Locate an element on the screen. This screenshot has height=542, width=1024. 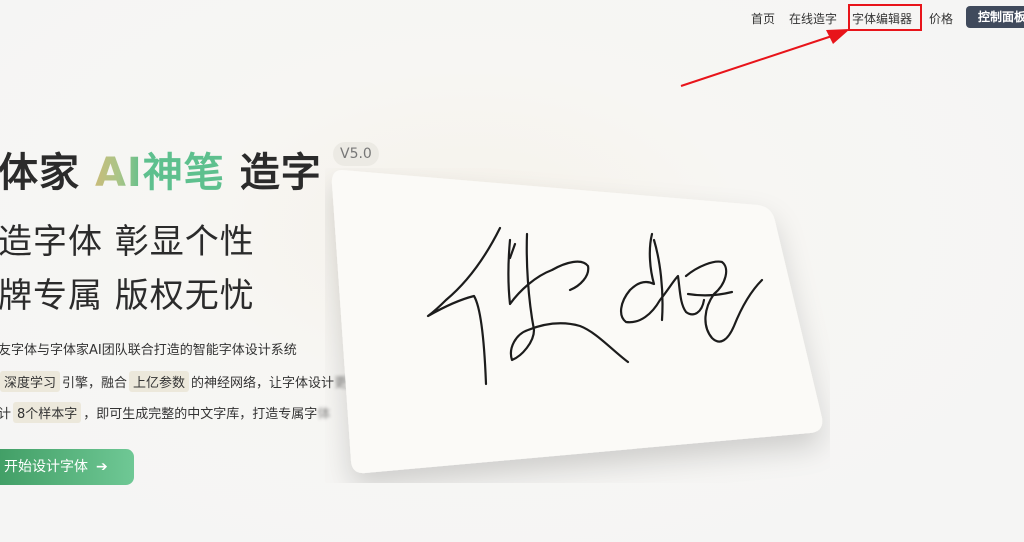
highlight-sample-count: 8个样本字 is located at coordinates (47, 412).